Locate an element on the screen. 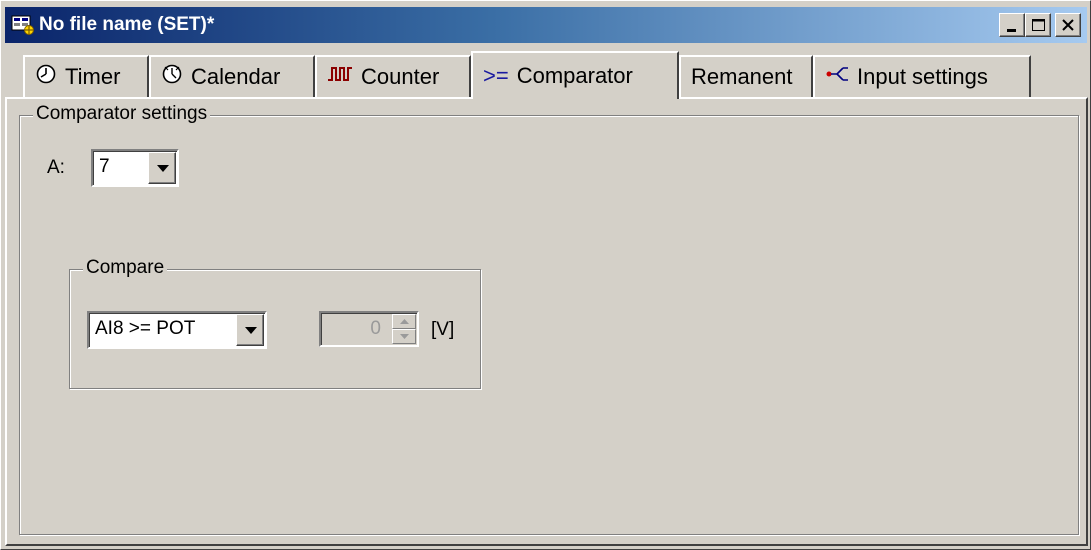 The height and width of the screenshot is (550, 1091). tab-input-settings: Input settings is located at coordinates (922, 76).